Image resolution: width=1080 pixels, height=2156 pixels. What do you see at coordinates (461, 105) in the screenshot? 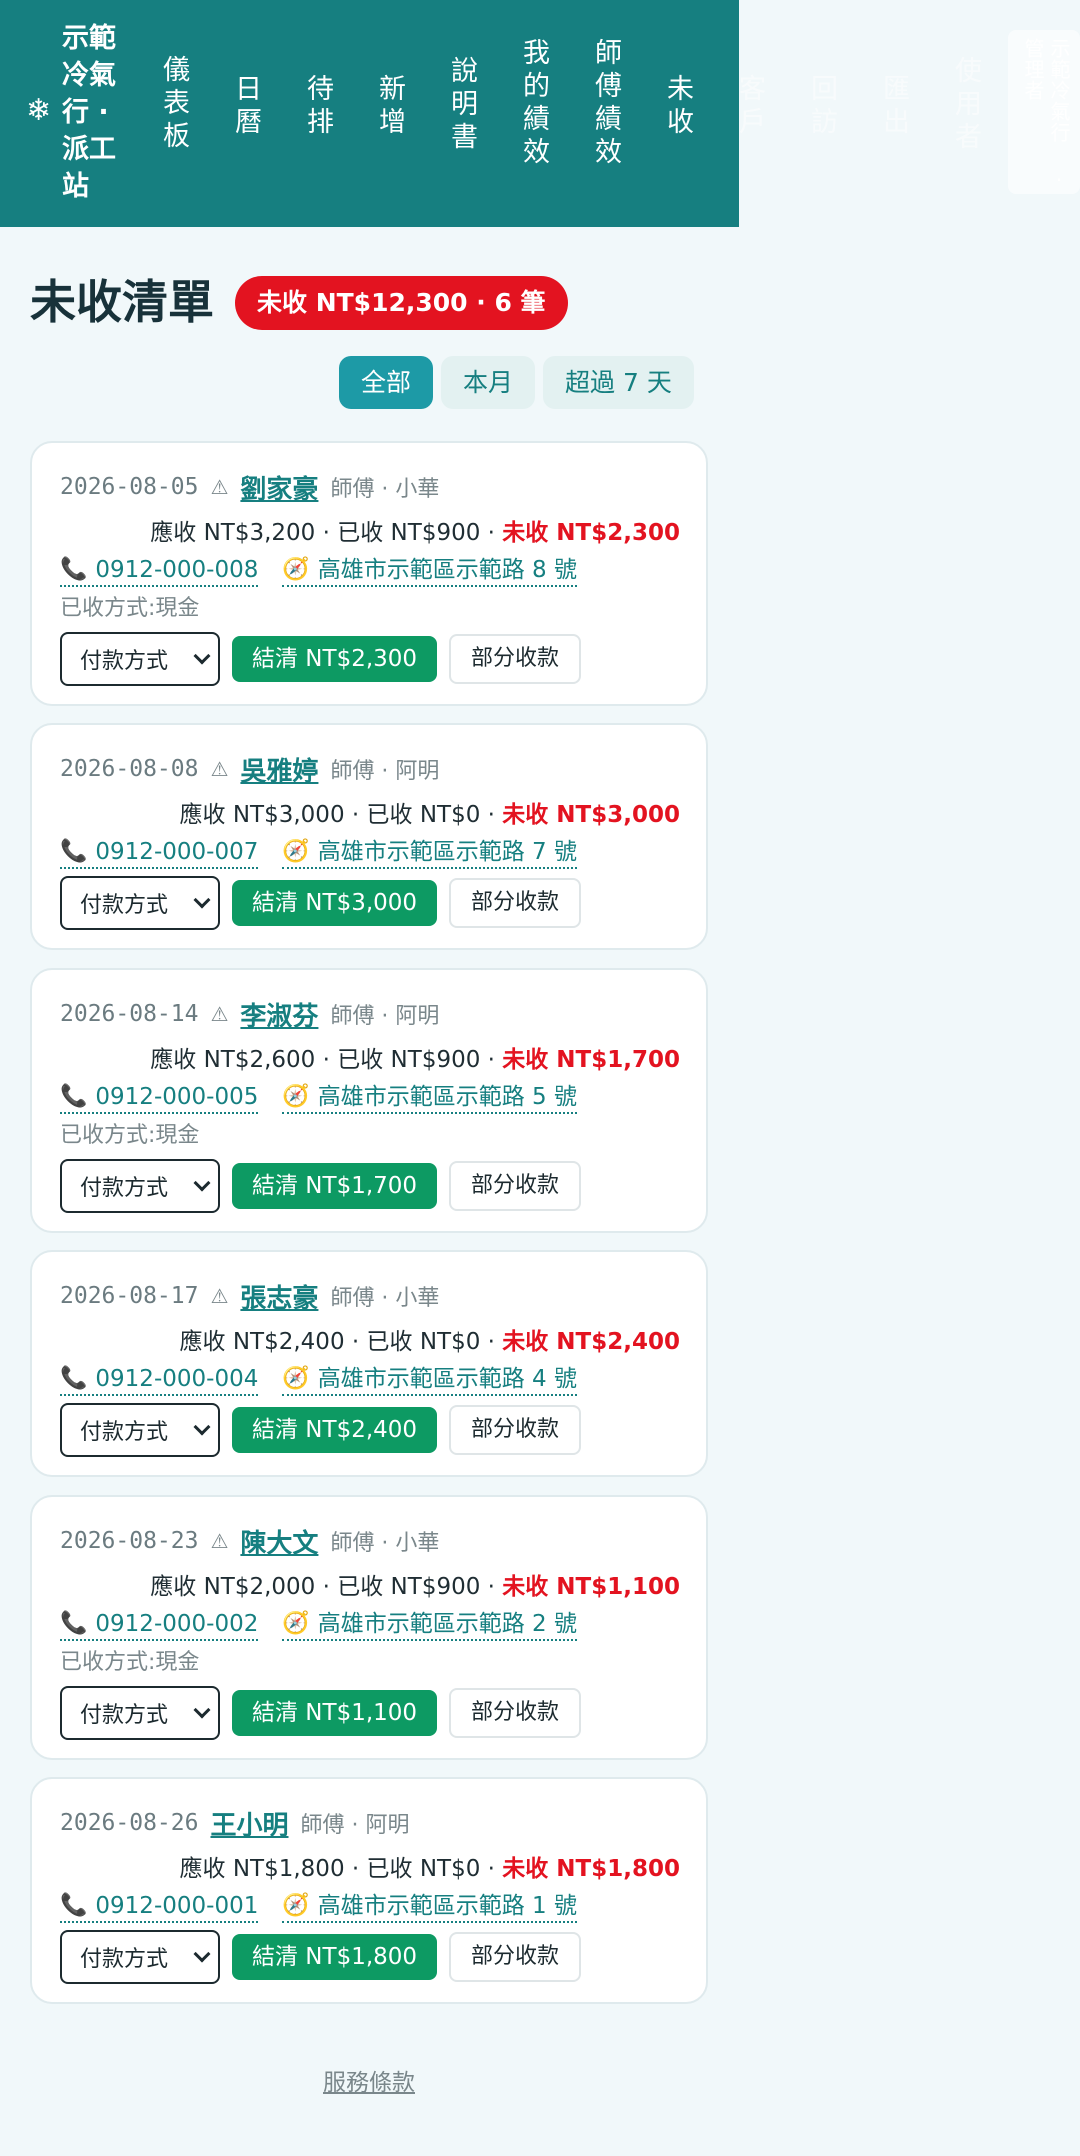
I see `nav-item-manual: 說明書` at bounding box center [461, 105].